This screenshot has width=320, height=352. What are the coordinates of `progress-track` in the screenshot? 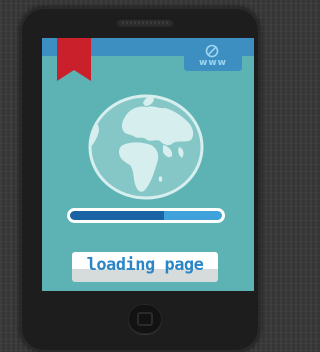 It's located at (146, 215).